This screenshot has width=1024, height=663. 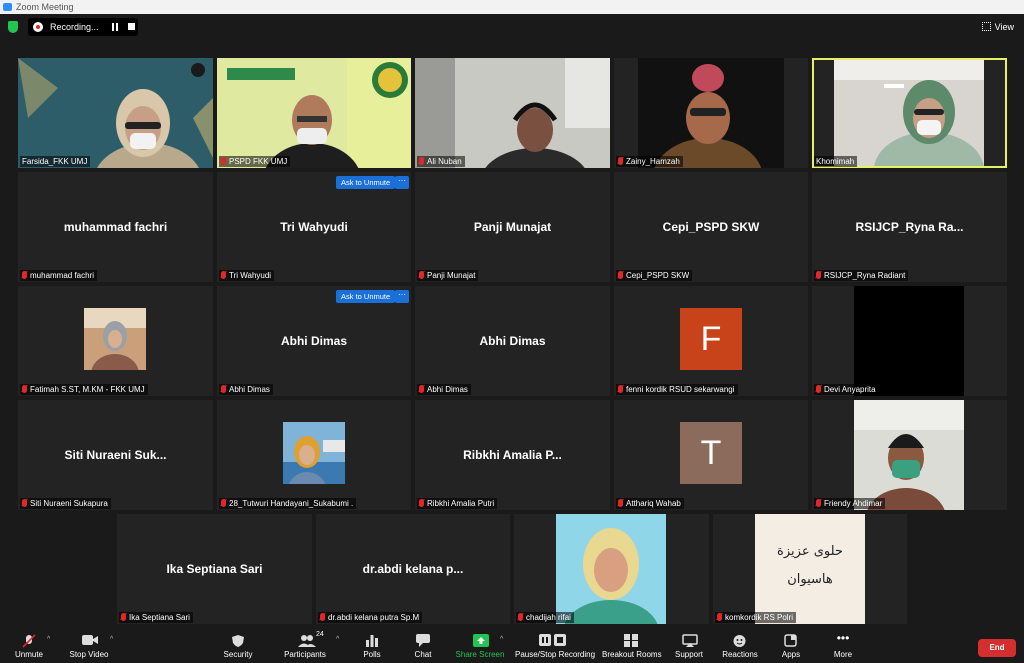 I want to click on video-tile-khomimah: Khomimah, so click(x=909, y=113).